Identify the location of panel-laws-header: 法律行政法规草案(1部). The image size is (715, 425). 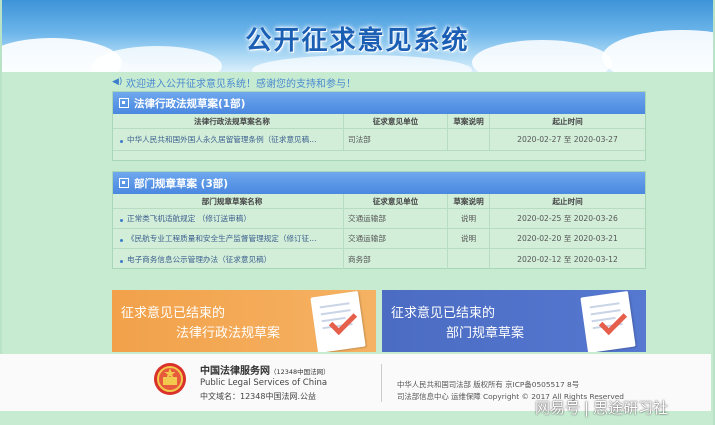
(379, 103).